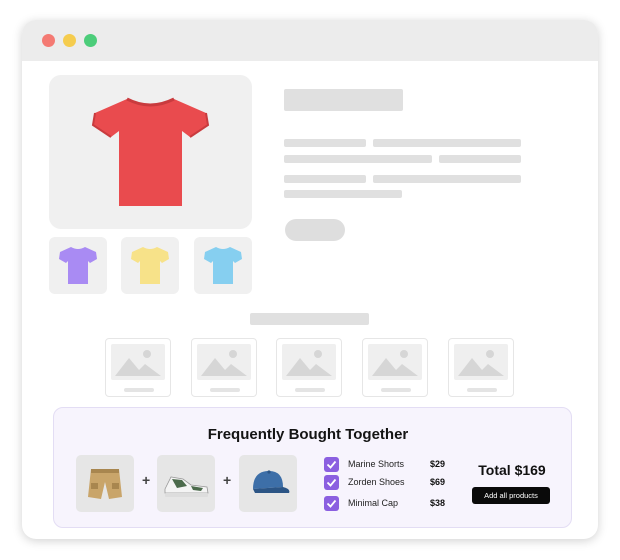 This screenshot has height=560, width=620. I want to click on product-shorts, so click(105, 483).